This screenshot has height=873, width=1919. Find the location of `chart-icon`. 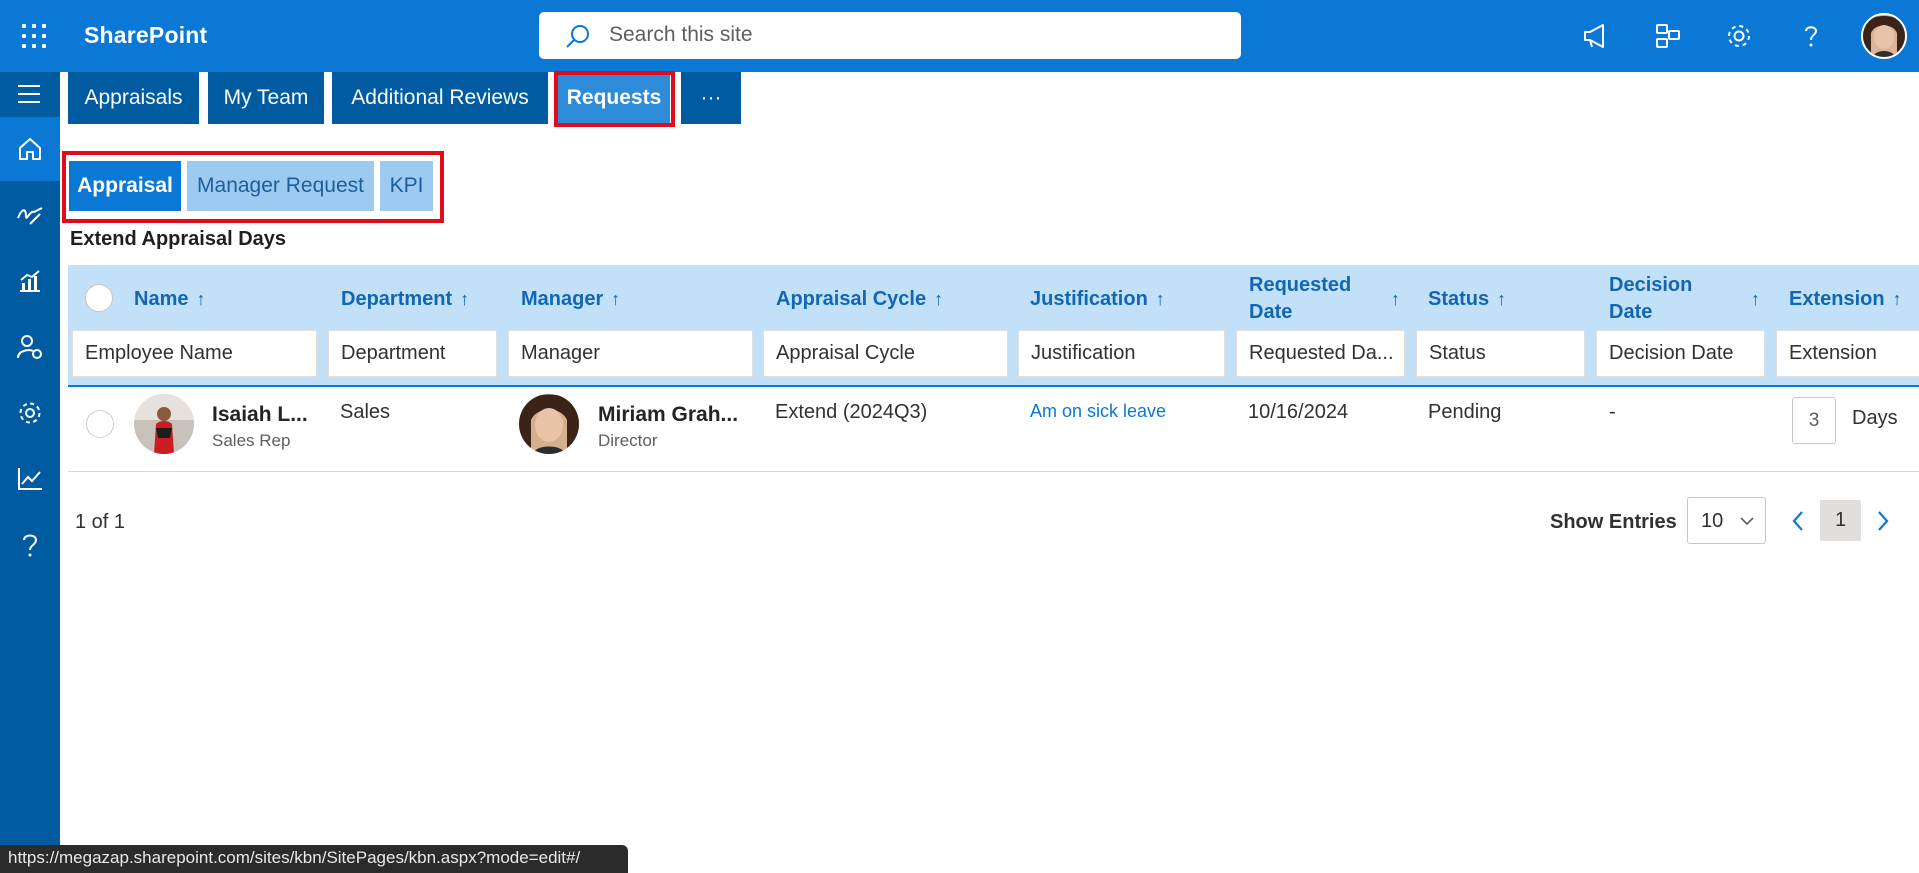

chart-icon is located at coordinates (30, 281).